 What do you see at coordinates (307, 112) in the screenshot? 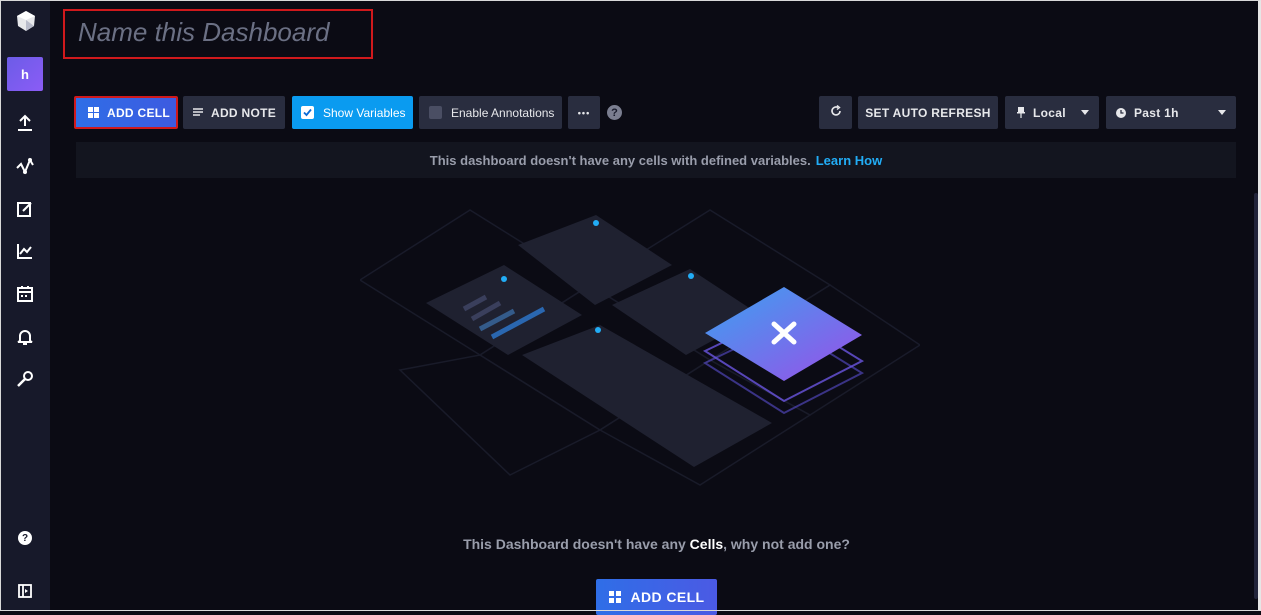
I see `checkbox-checked-icon` at bounding box center [307, 112].